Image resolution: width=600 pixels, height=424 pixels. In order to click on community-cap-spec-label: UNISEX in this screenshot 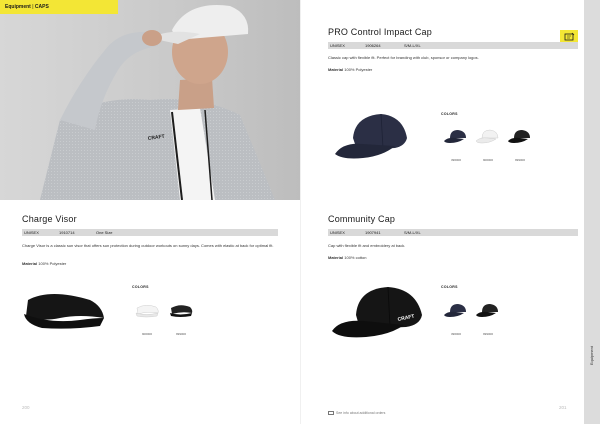, I will do `click(337, 232)`.